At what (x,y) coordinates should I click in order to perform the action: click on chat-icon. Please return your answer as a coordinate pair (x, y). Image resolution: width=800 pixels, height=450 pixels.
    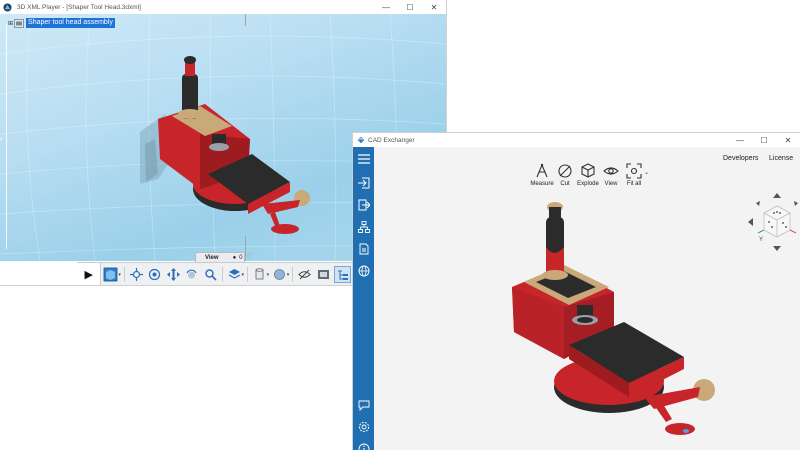
    Looking at the image, I should click on (363, 404).